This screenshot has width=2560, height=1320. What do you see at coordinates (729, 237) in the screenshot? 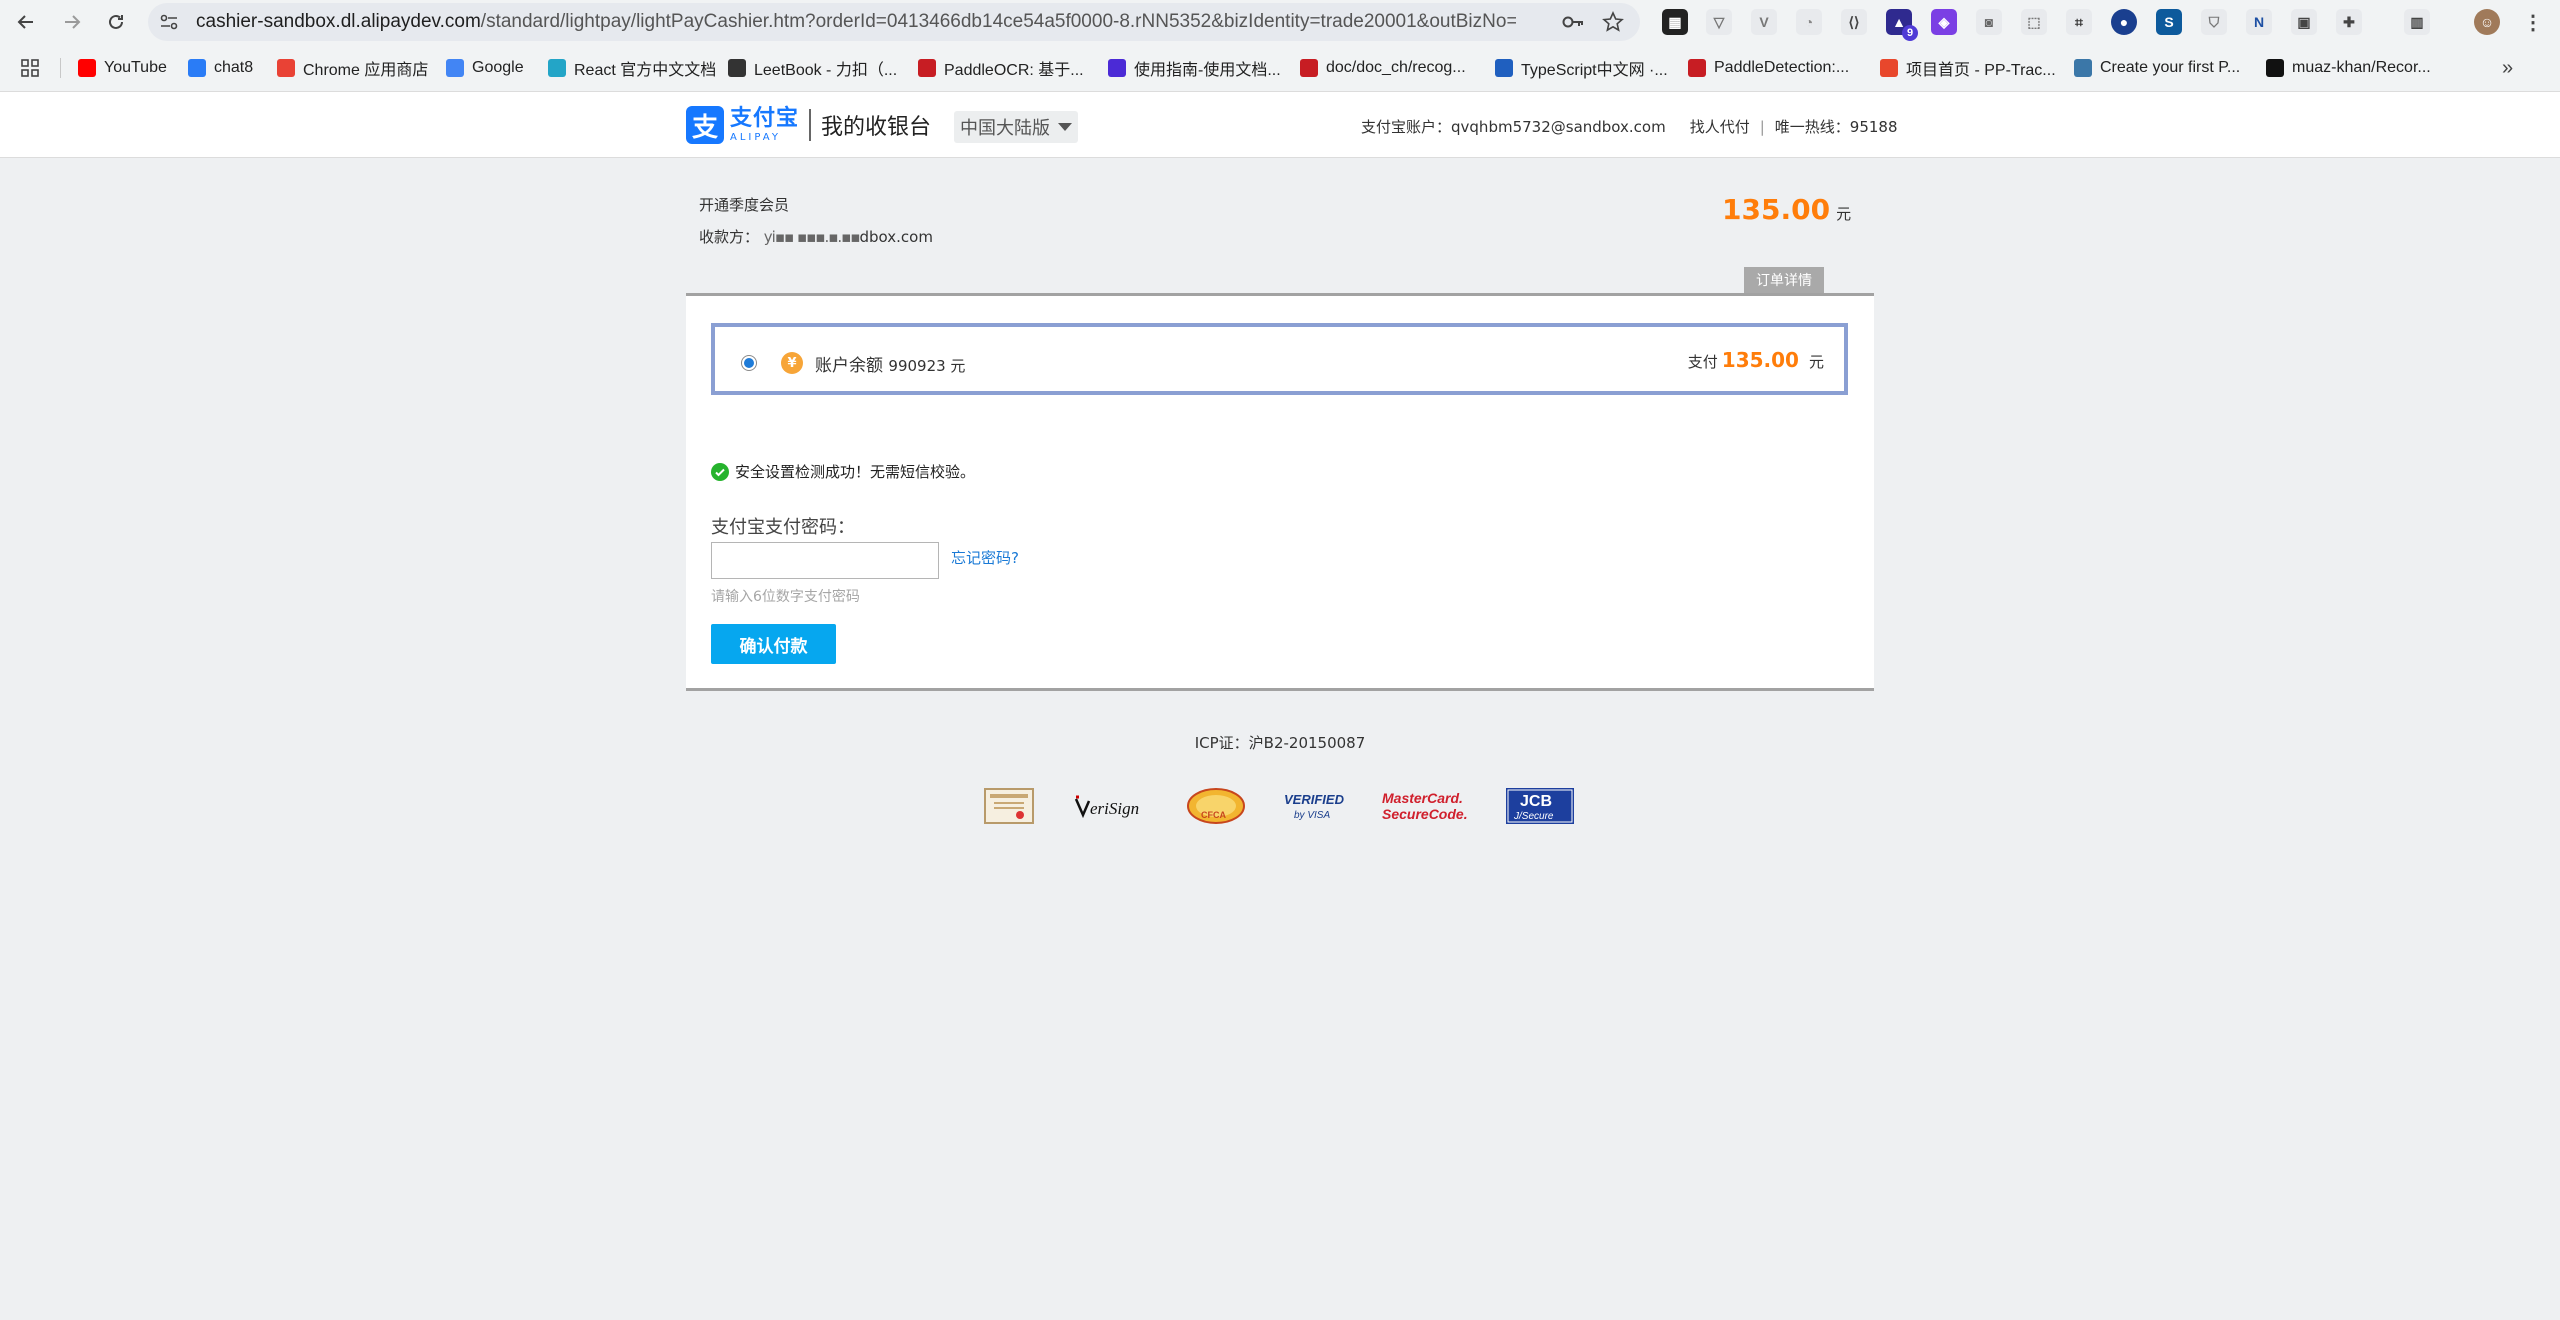
I see `payee-label: 收款方：` at bounding box center [729, 237].